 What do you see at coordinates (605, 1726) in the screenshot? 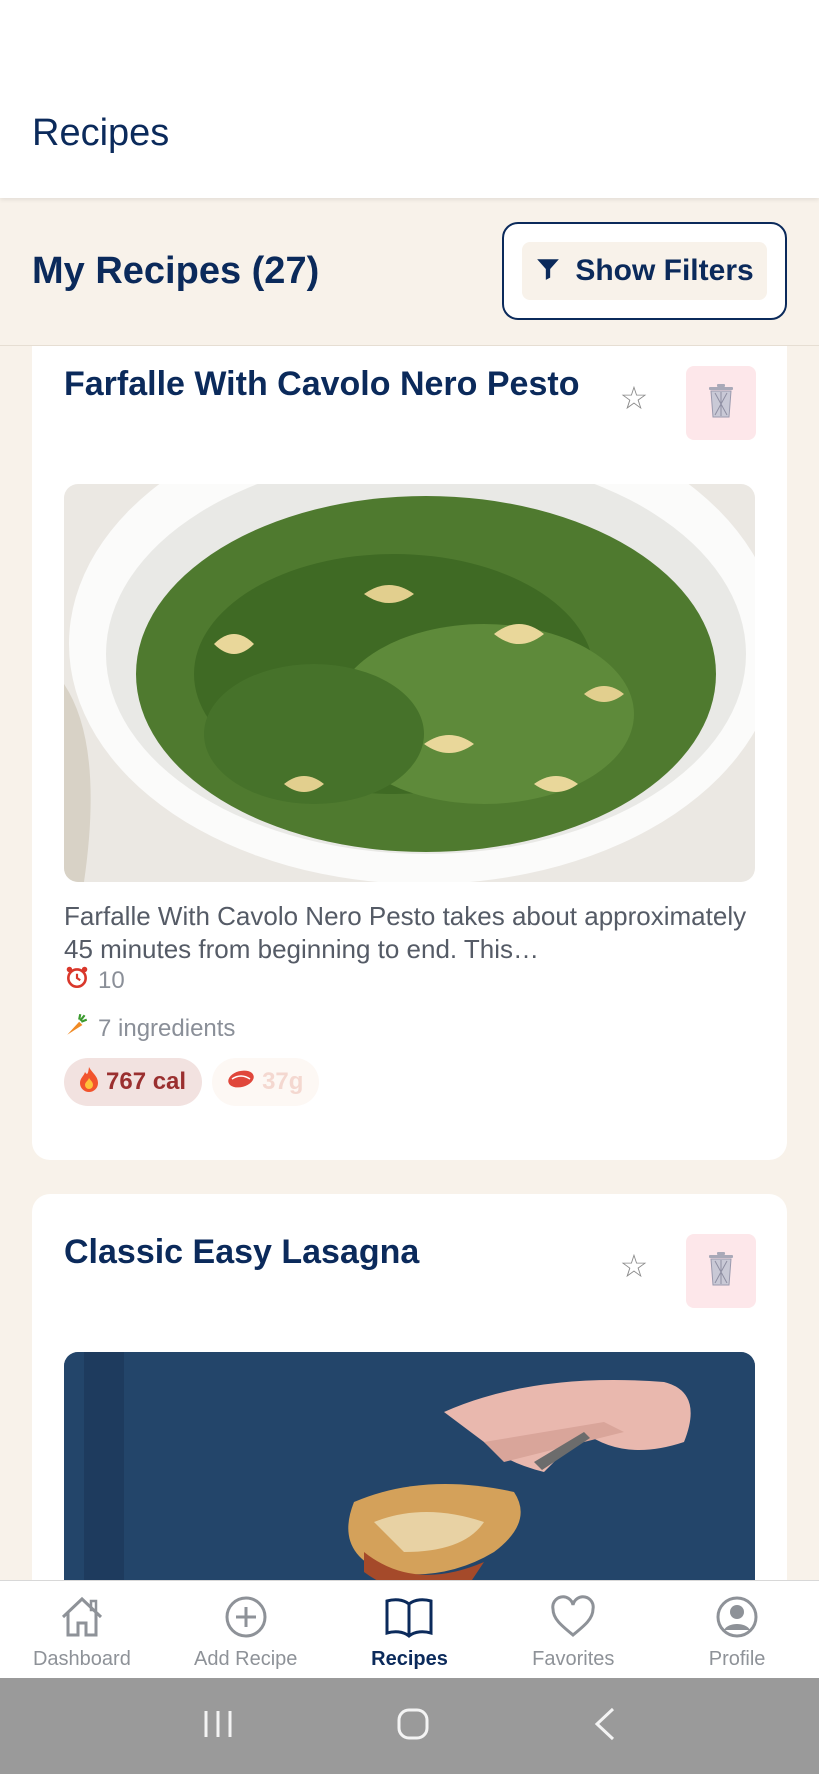
I see `back-icon` at bounding box center [605, 1726].